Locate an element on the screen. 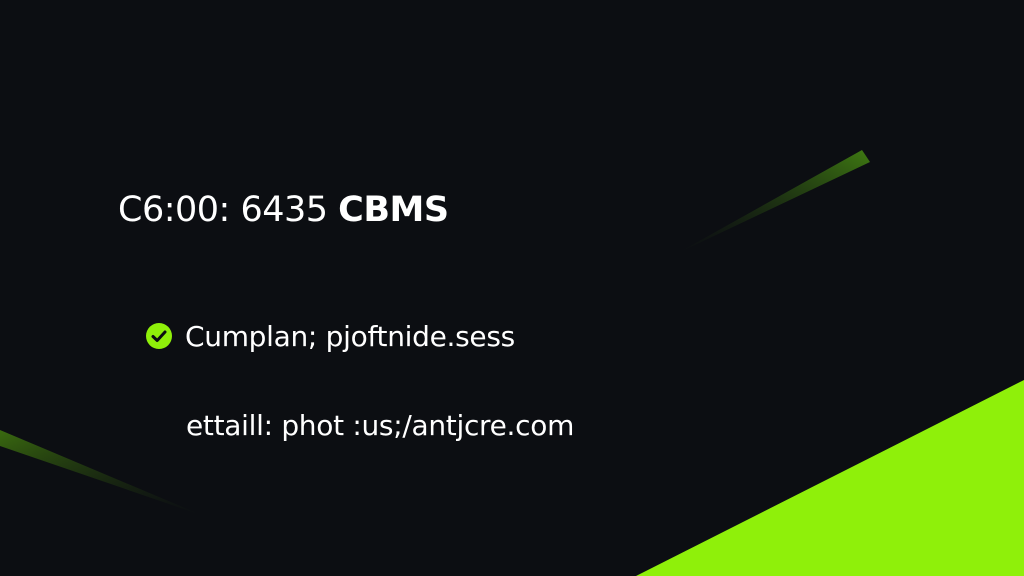  accent-streak-top-right is located at coordinates (773, 202).